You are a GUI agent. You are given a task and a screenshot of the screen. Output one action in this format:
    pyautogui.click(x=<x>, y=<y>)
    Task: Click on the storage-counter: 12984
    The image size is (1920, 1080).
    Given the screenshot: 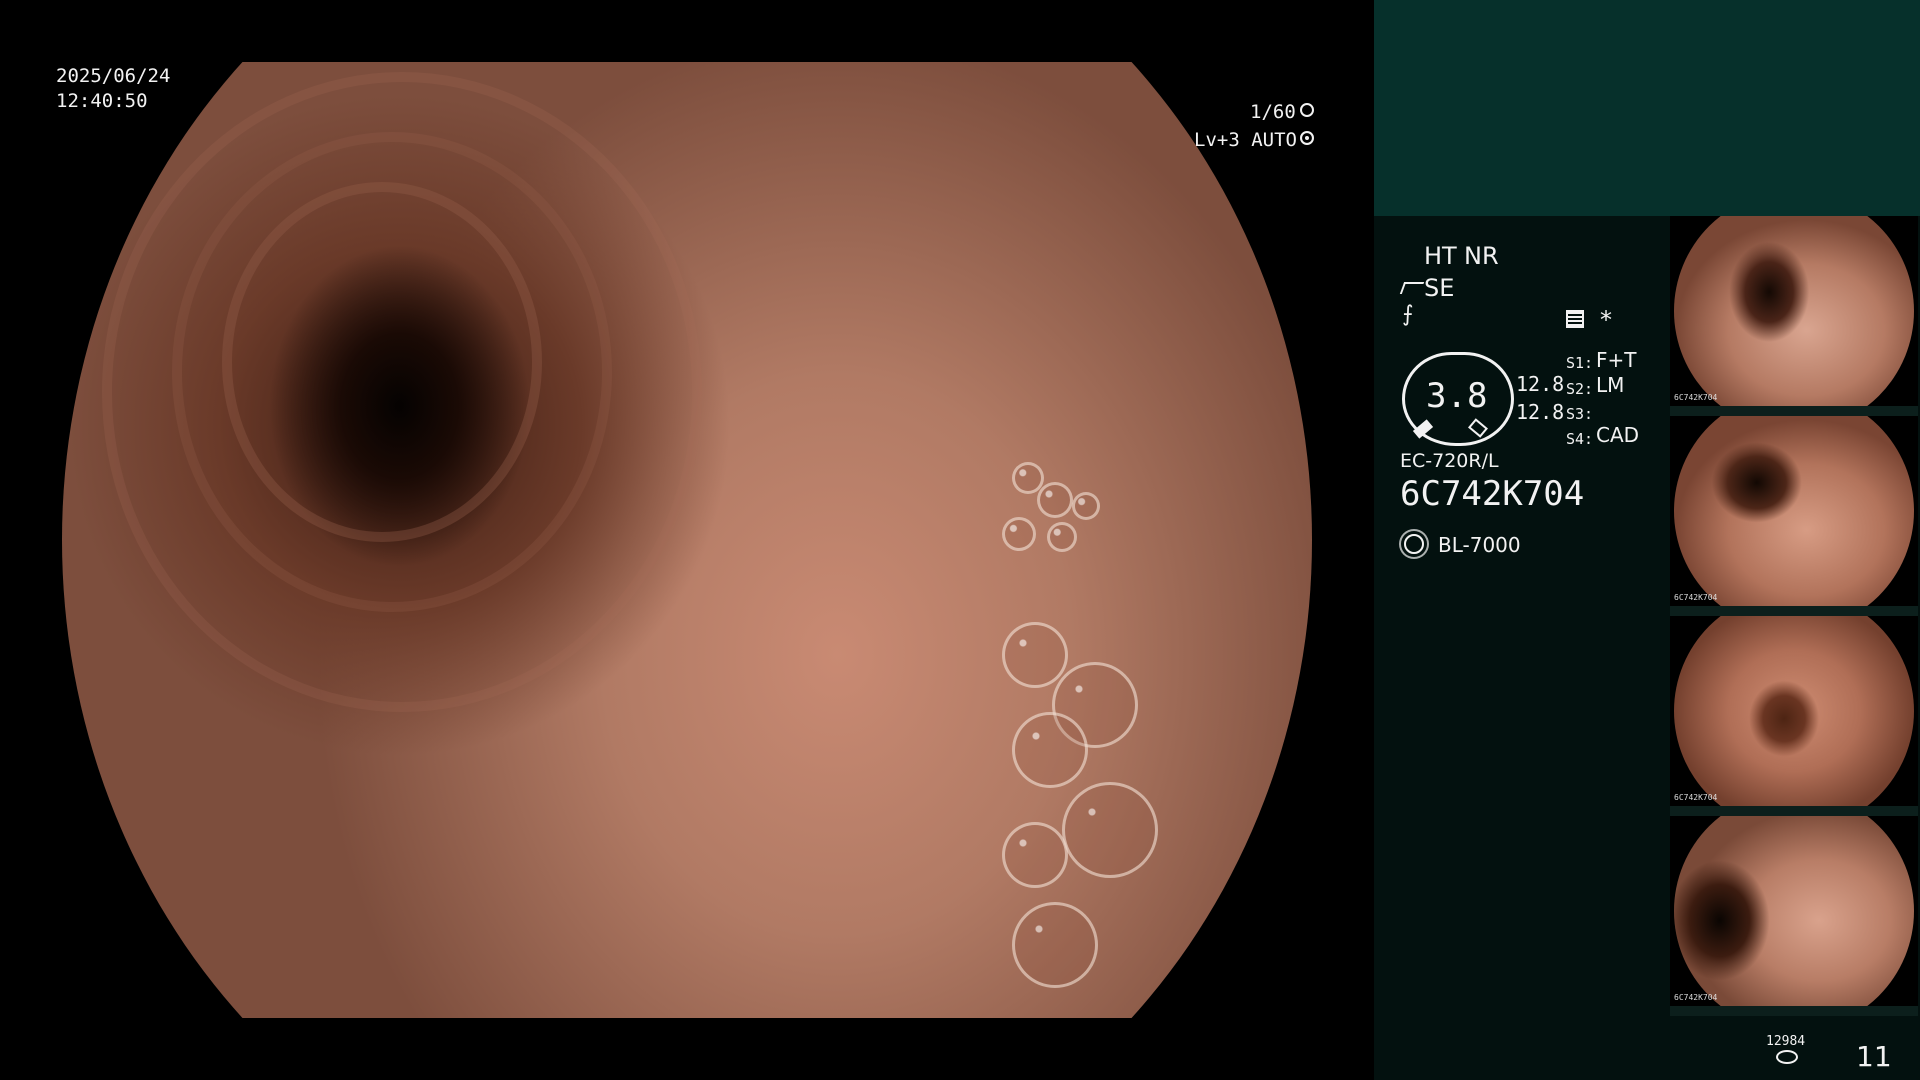 What is the action you would take?
    pyautogui.click(x=1786, y=1041)
    